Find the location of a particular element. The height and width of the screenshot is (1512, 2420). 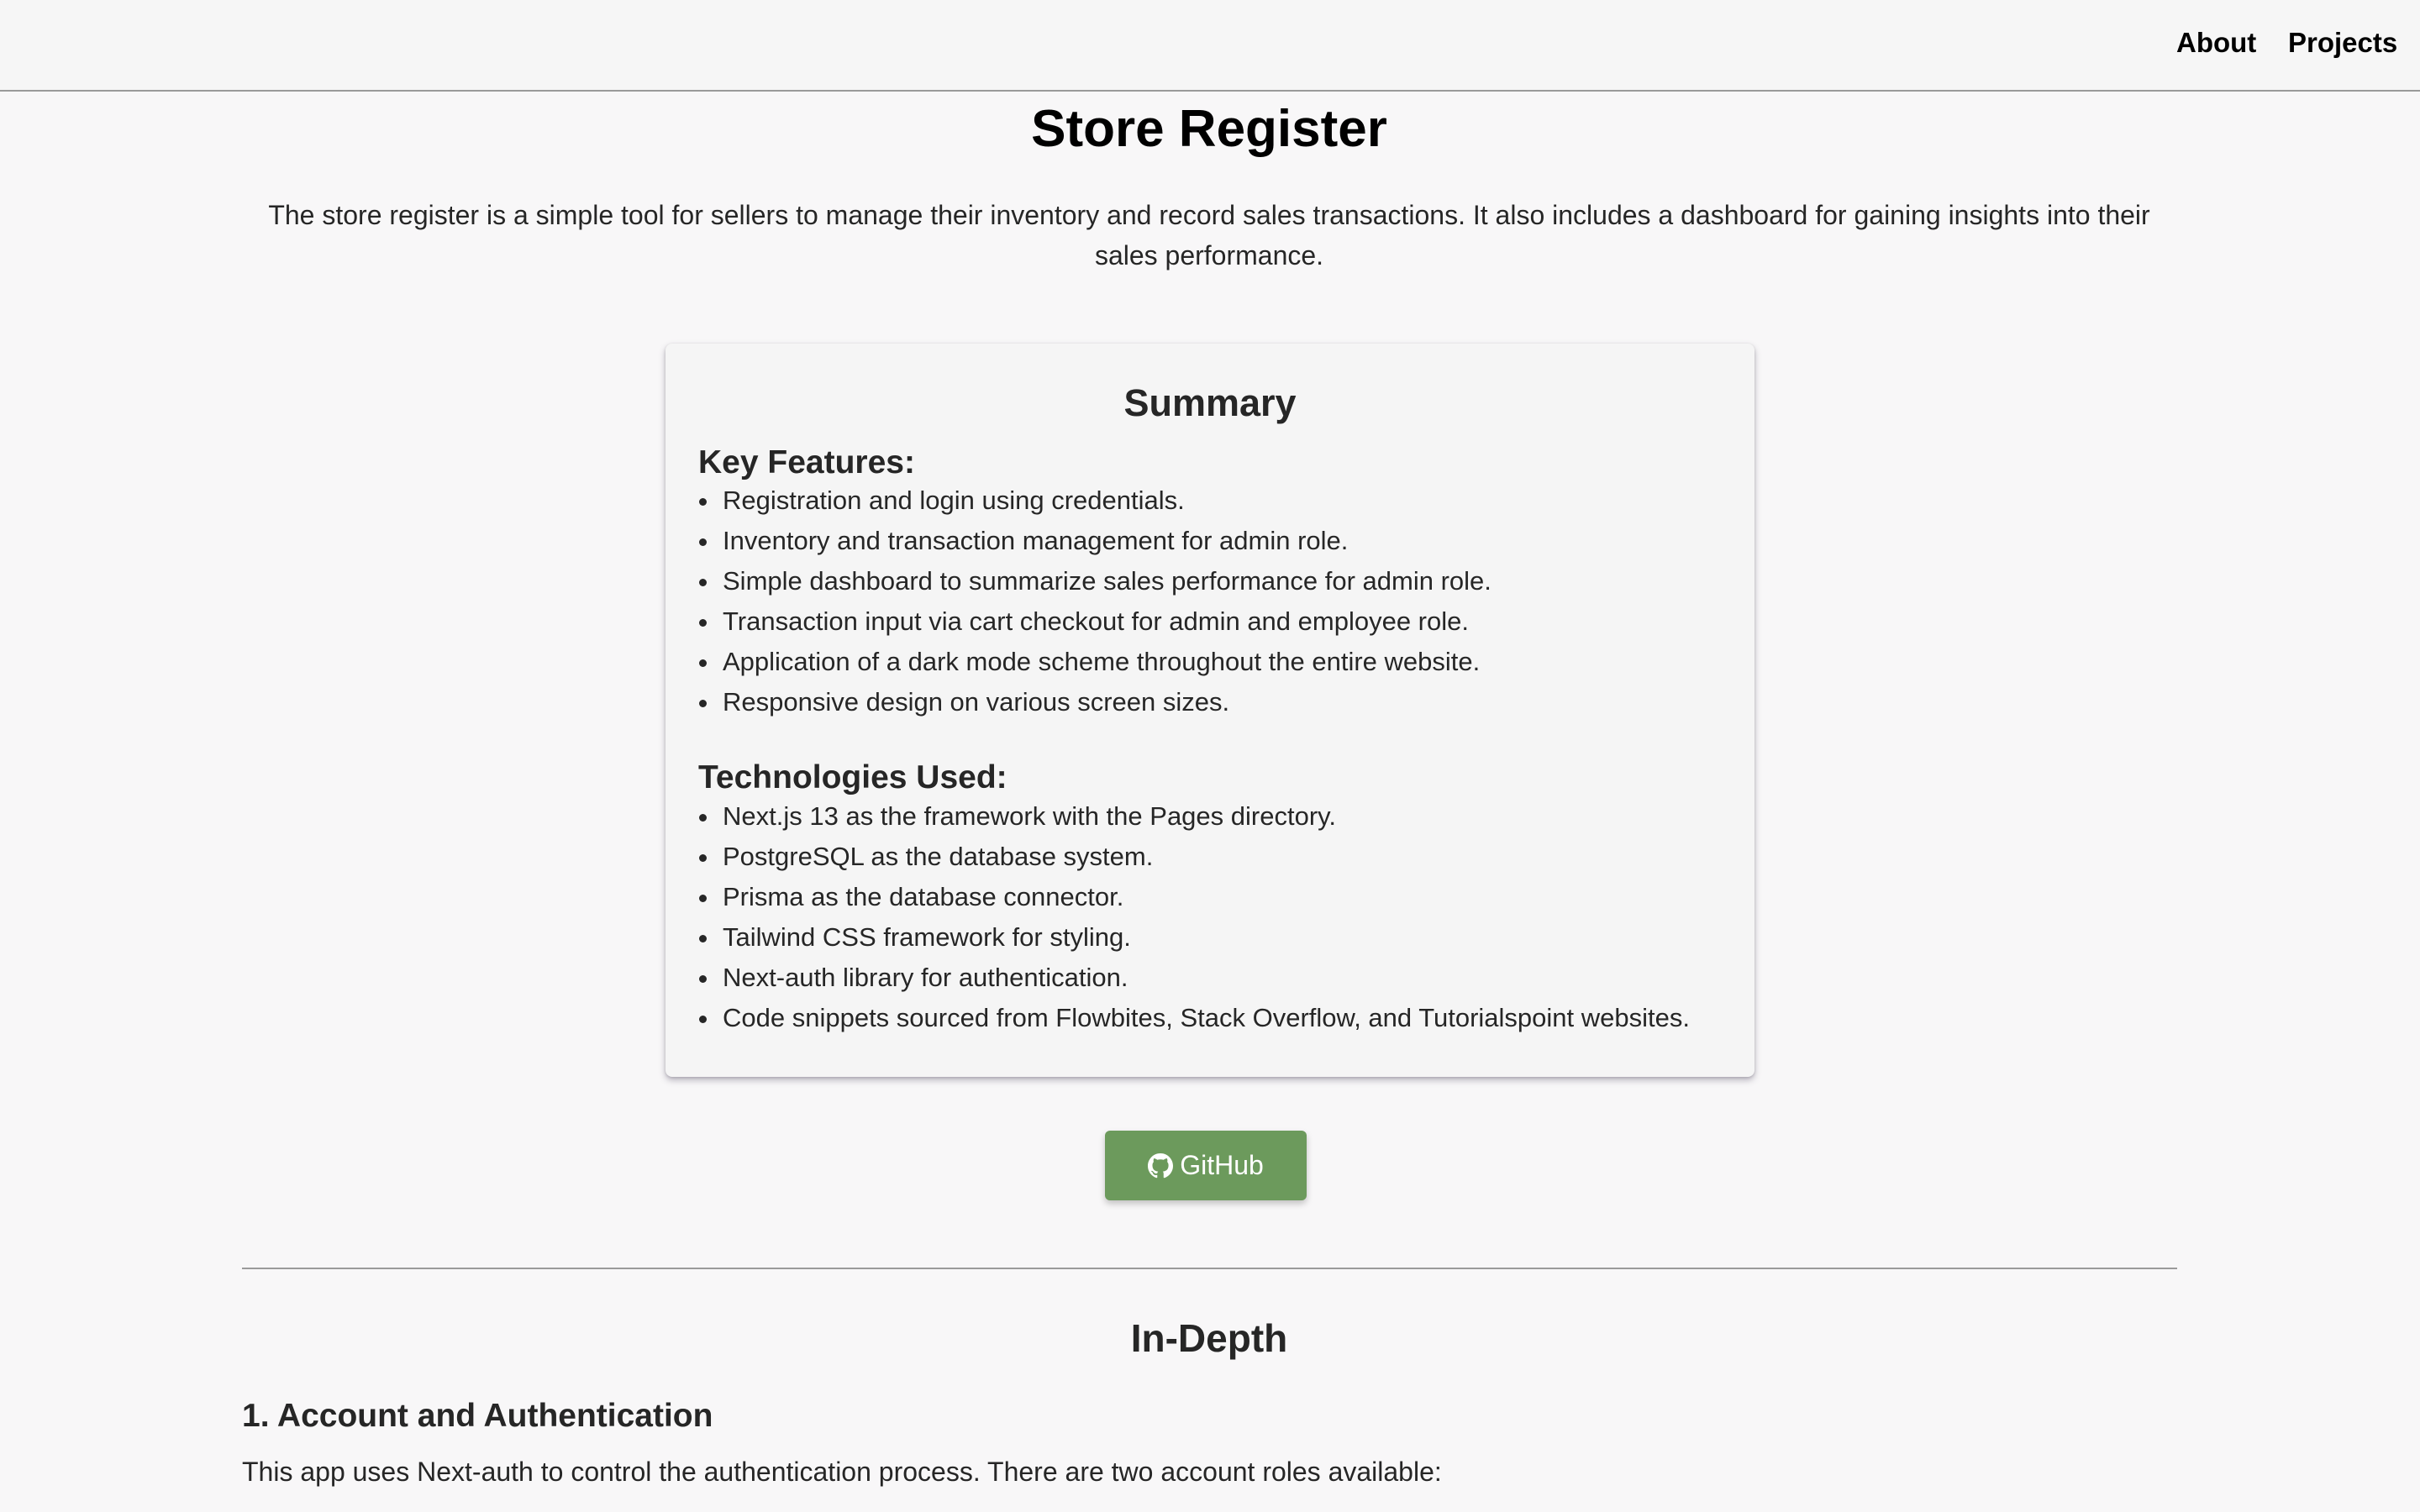

key-features-heading: Key Features: is located at coordinates (807, 462).